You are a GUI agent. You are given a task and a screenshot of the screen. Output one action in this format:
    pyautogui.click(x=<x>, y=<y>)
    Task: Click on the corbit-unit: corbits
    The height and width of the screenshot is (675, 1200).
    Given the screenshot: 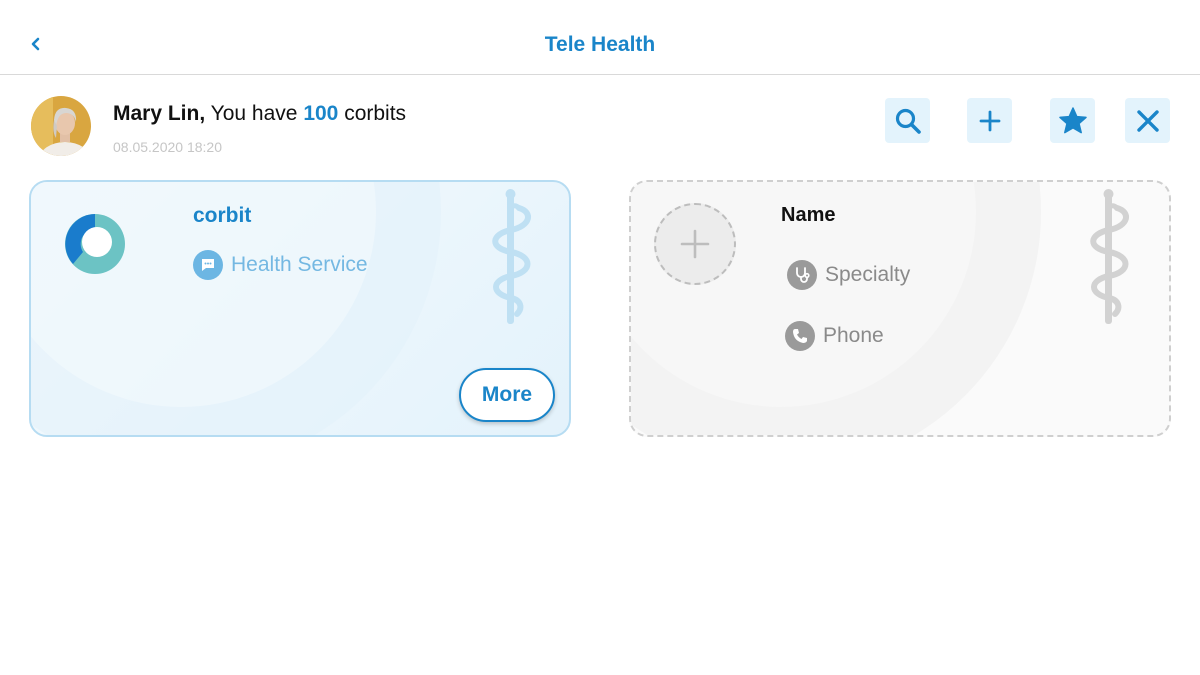 What is the action you would take?
    pyautogui.click(x=375, y=113)
    